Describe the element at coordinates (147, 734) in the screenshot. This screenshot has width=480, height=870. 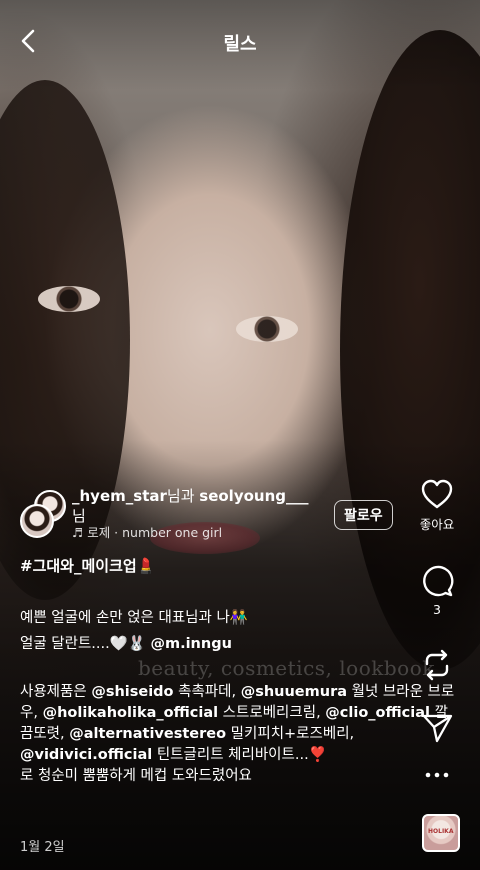
I see `mention-link: @alternativestereo` at that location.